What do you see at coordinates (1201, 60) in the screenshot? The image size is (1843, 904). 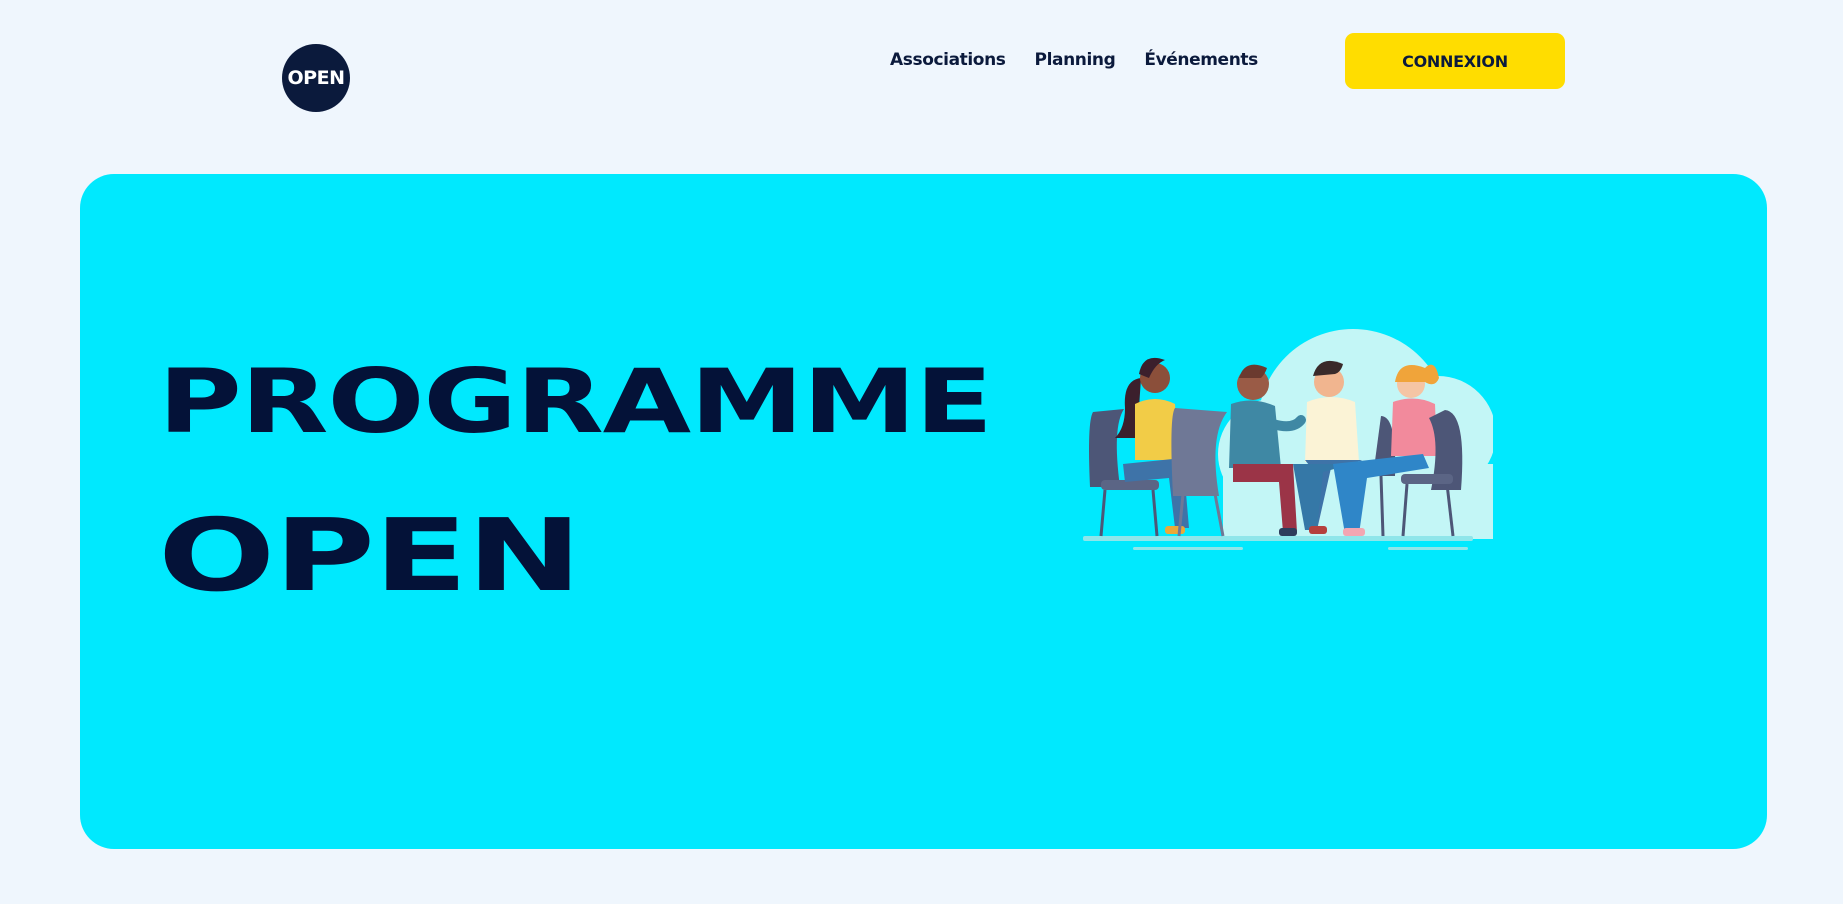 I see `nav-item-evenements: Événements` at bounding box center [1201, 60].